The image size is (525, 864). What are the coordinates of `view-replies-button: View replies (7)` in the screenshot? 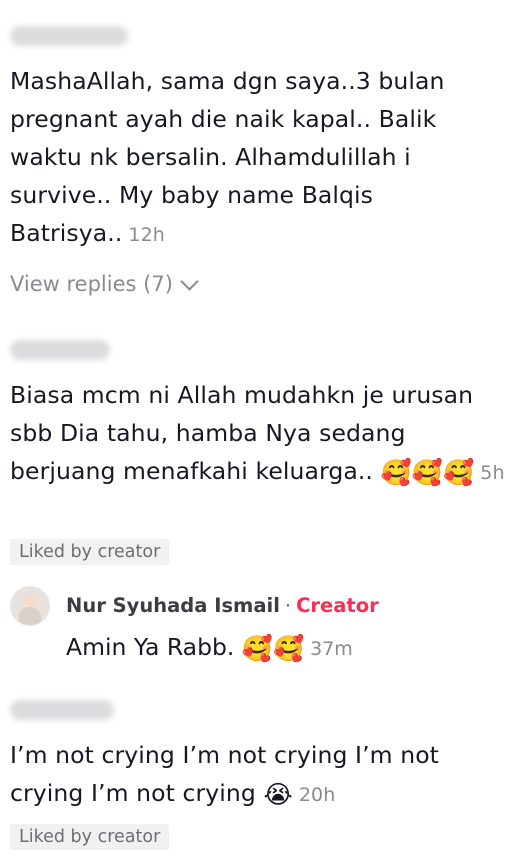 It's located at (104, 283).